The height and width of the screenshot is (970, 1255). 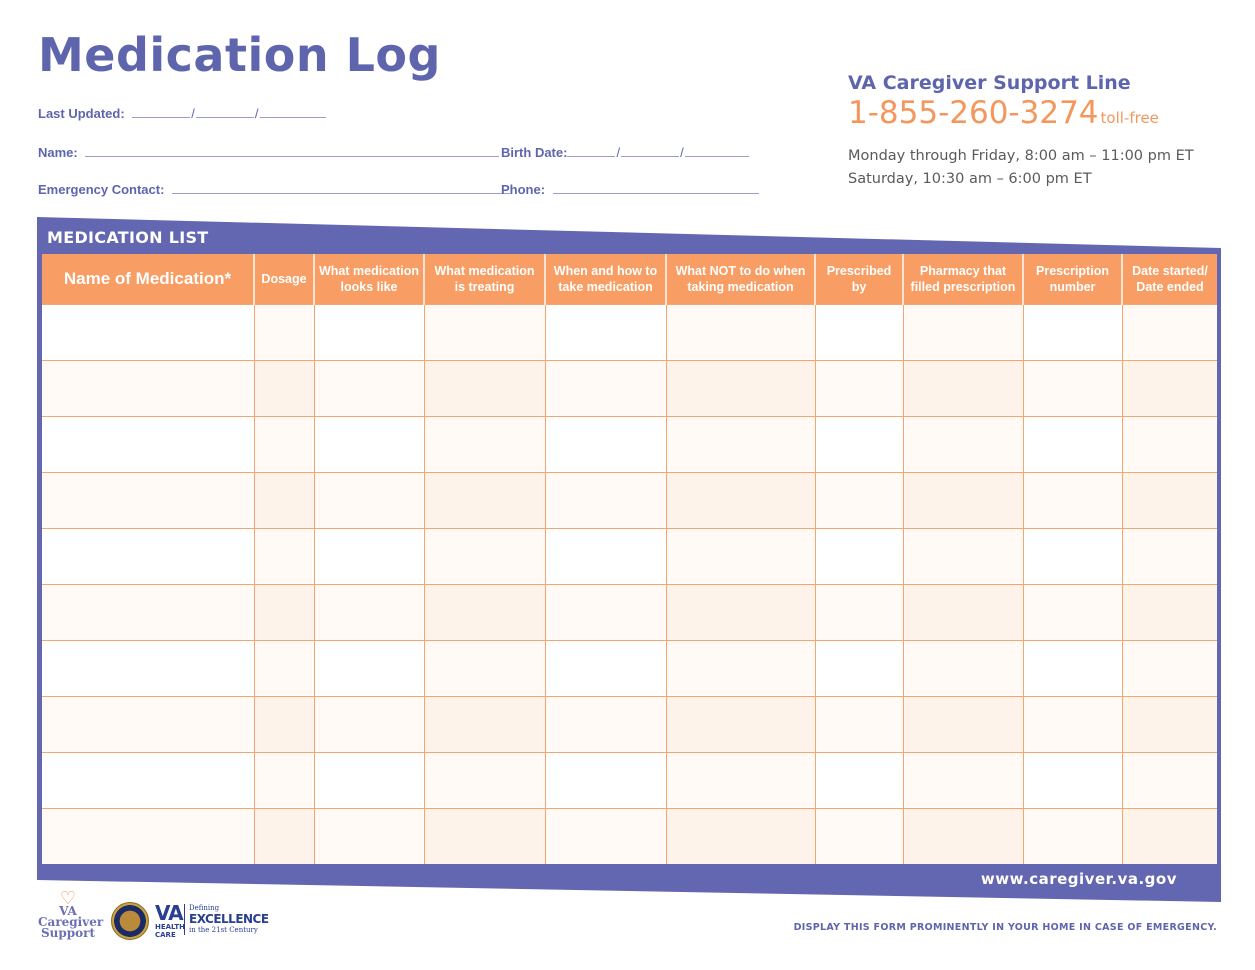 What do you see at coordinates (591, 151) in the screenshot?
I see `birth-date-month-input` at bounding box center [591, 151].